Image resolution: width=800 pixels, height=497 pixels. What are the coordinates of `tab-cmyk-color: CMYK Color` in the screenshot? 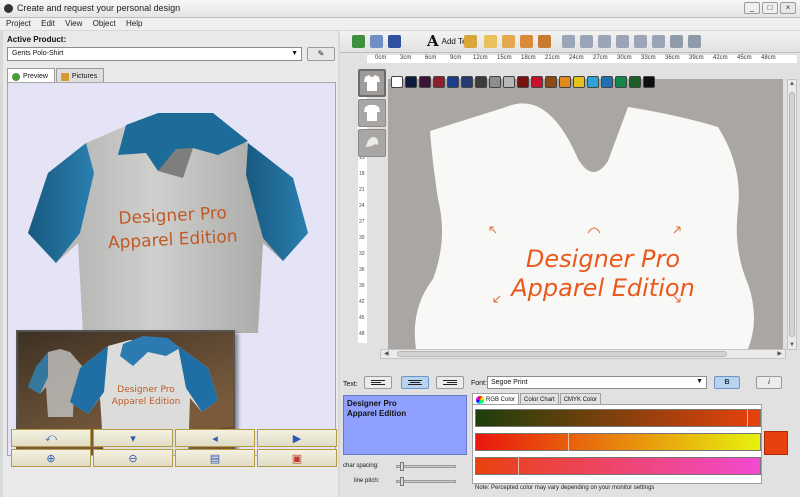 It's located at (580, 398).